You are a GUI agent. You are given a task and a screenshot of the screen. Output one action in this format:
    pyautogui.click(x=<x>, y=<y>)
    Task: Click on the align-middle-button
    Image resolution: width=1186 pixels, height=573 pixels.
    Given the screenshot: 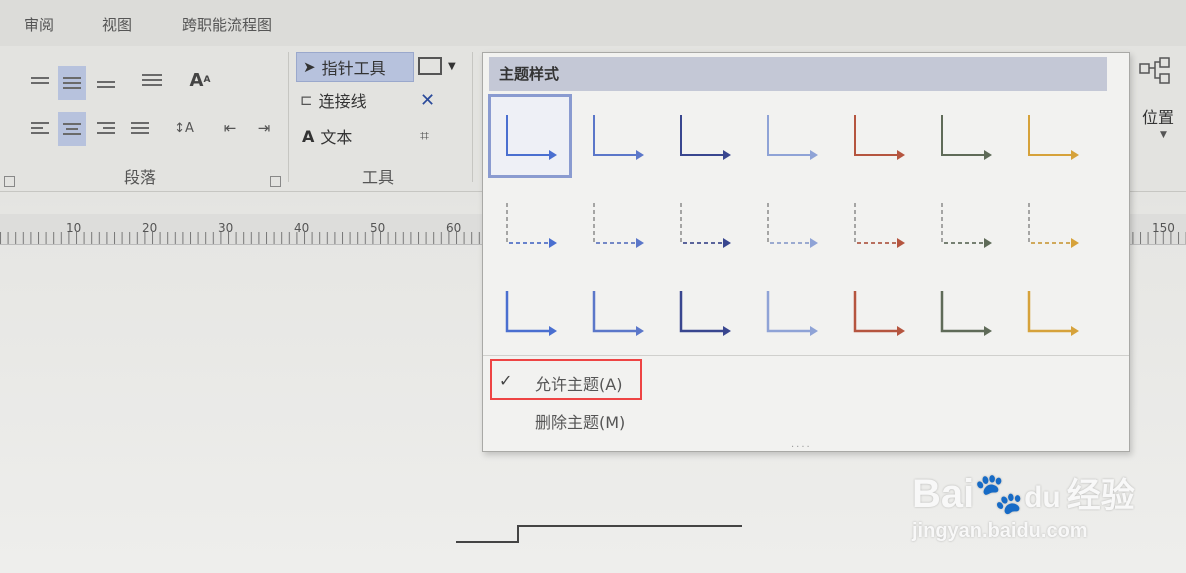 What is the action you would take?
    pyautogui.click(x=72, y=83)
    